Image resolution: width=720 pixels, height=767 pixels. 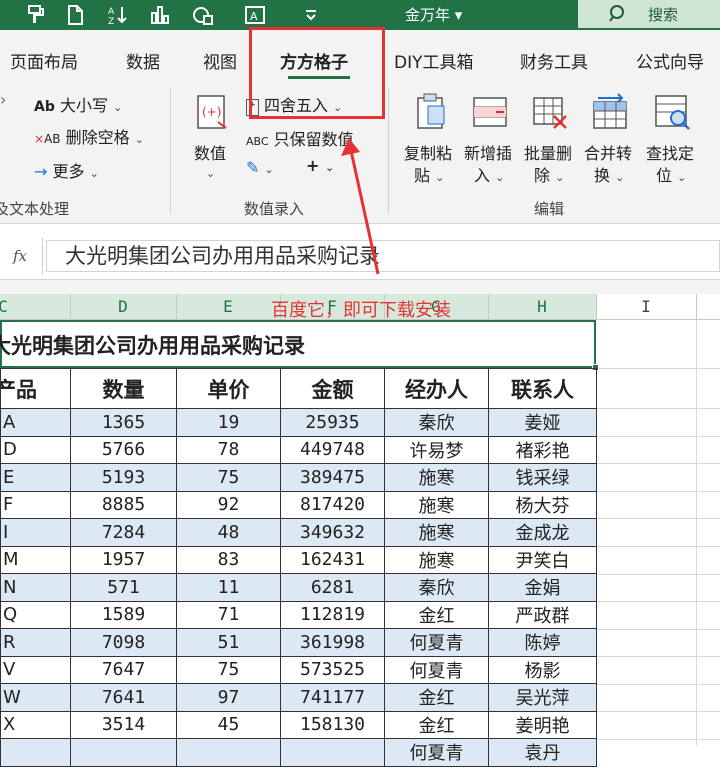 I want to click on edit-value-button: ✎ ⌄, so click(x=260, y=167).